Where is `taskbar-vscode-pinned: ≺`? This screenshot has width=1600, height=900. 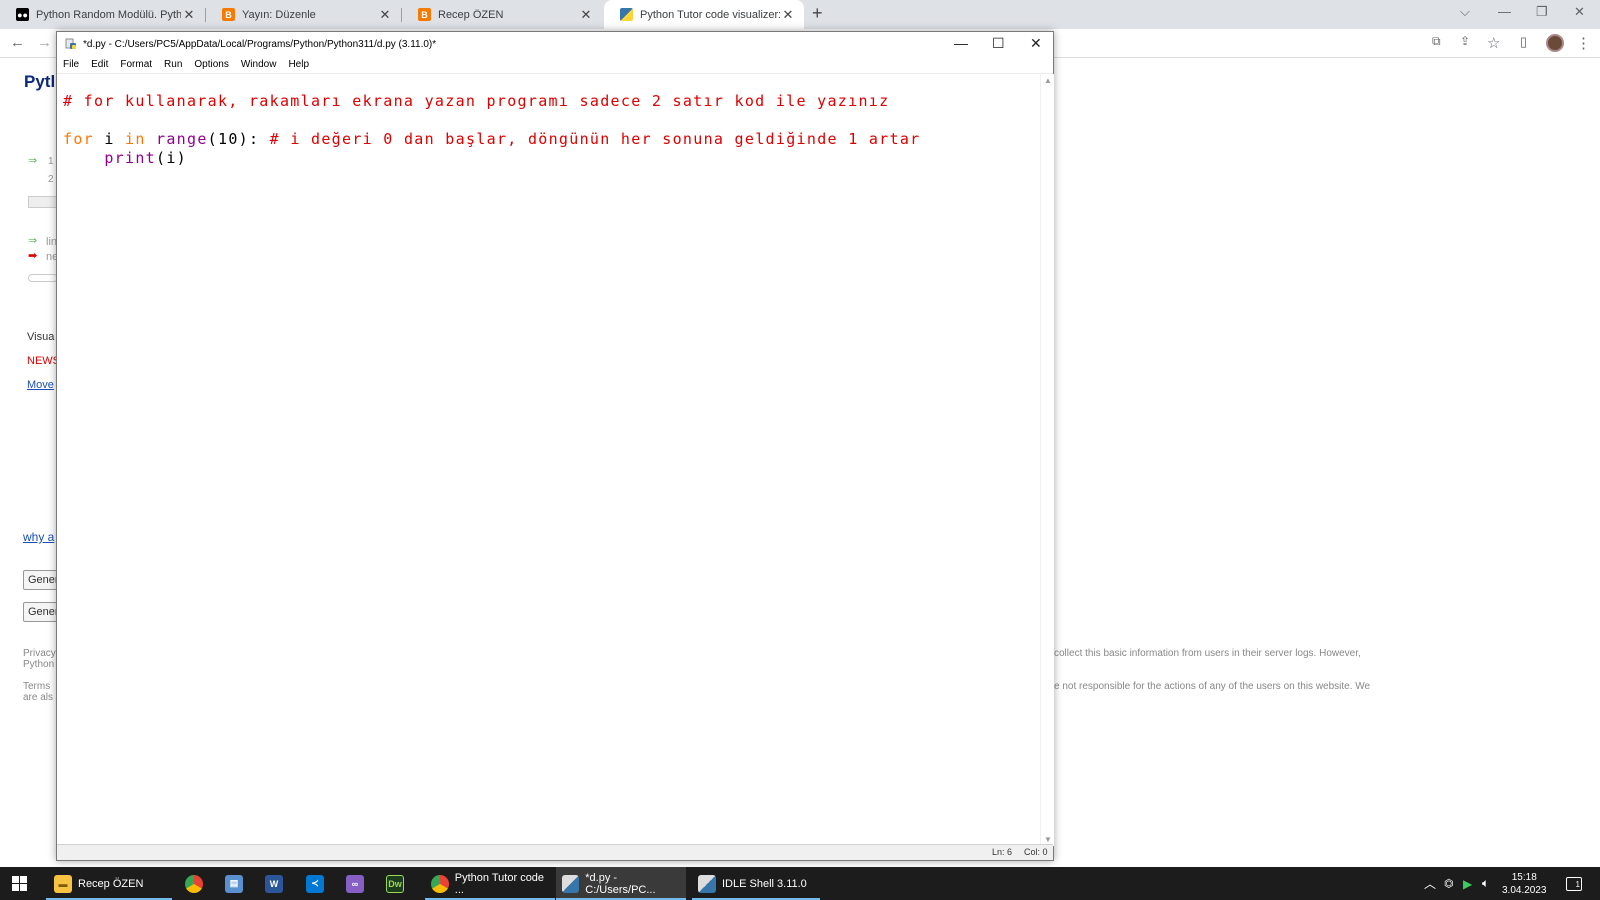
taskbar-vscode-pinned: ≺ is located at coordinates (318, 883).